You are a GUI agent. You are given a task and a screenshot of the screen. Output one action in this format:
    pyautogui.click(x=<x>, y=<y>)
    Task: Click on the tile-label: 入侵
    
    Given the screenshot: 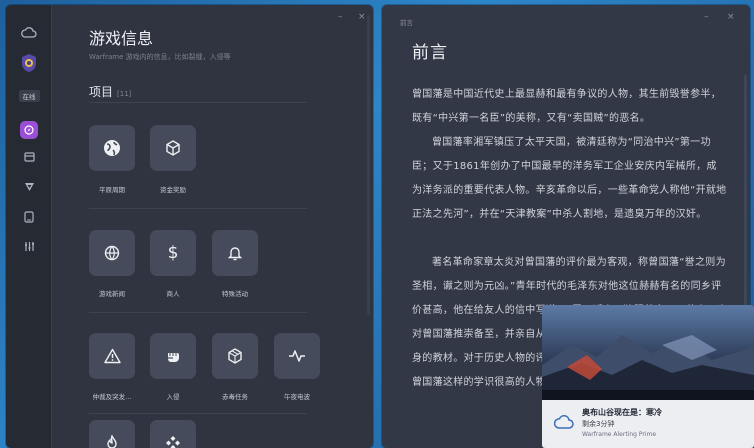 What is the action you would take?
    pyautogui.click(x=173, y=397)
    